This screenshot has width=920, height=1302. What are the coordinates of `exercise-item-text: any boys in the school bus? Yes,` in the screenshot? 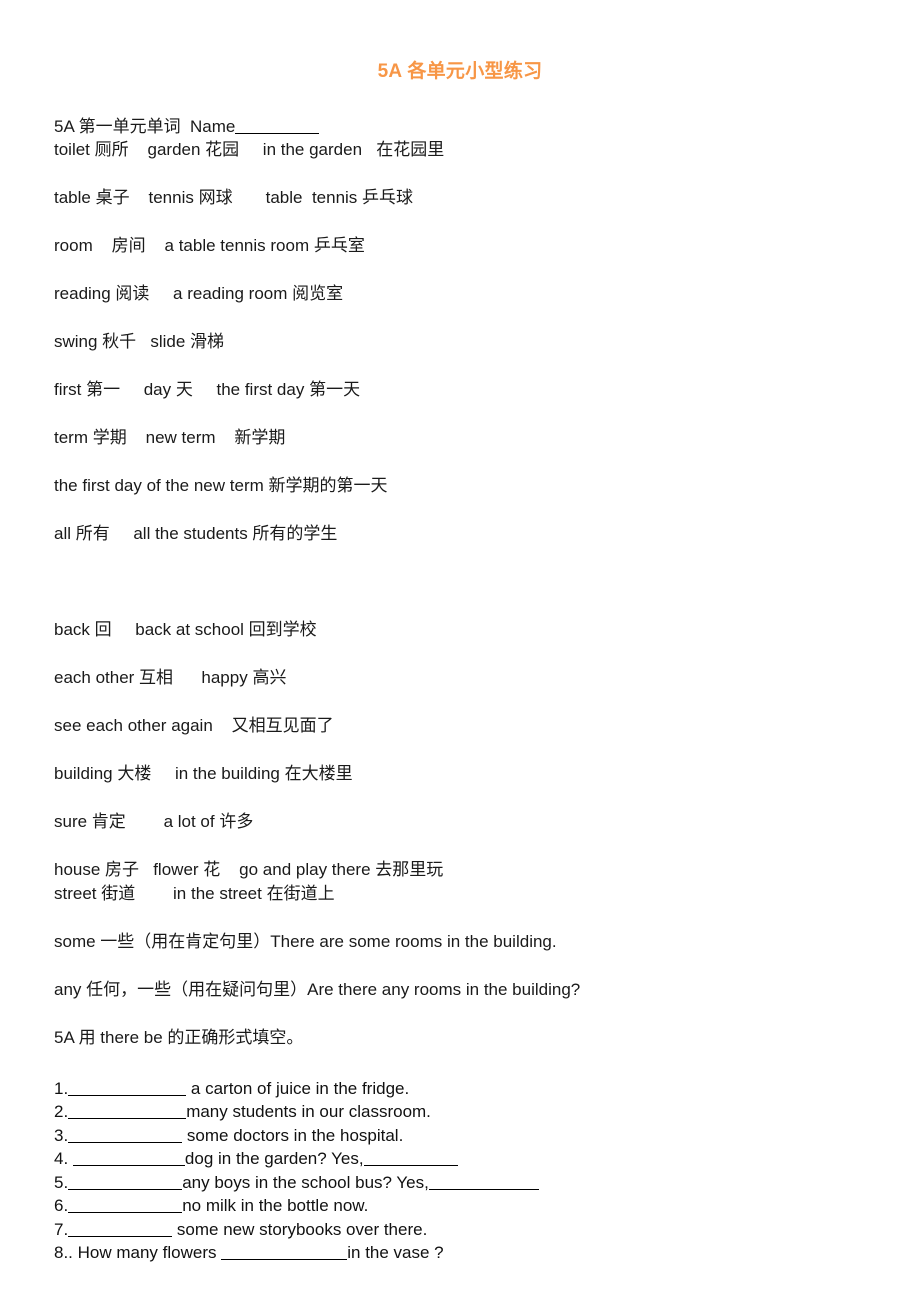 It's located at (305, 1182).